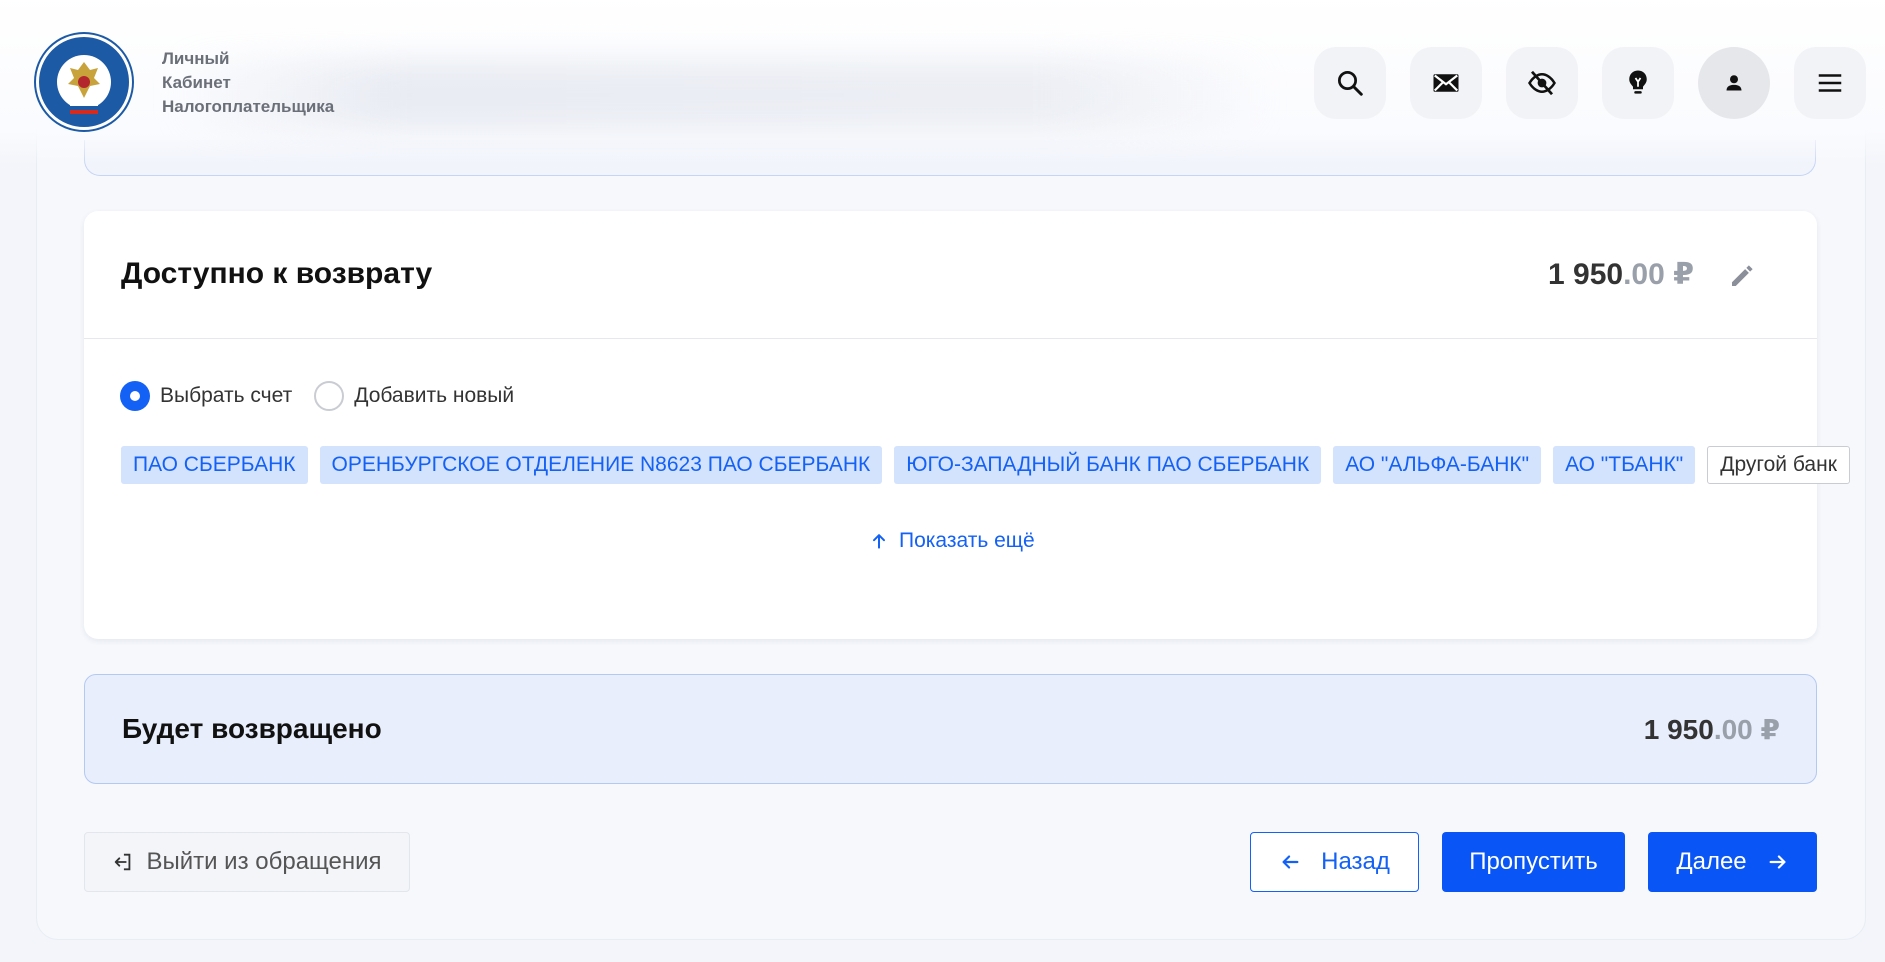 This screenshot has height=962, width=1885. I want to click on hide-icon, so click(1542, 83).